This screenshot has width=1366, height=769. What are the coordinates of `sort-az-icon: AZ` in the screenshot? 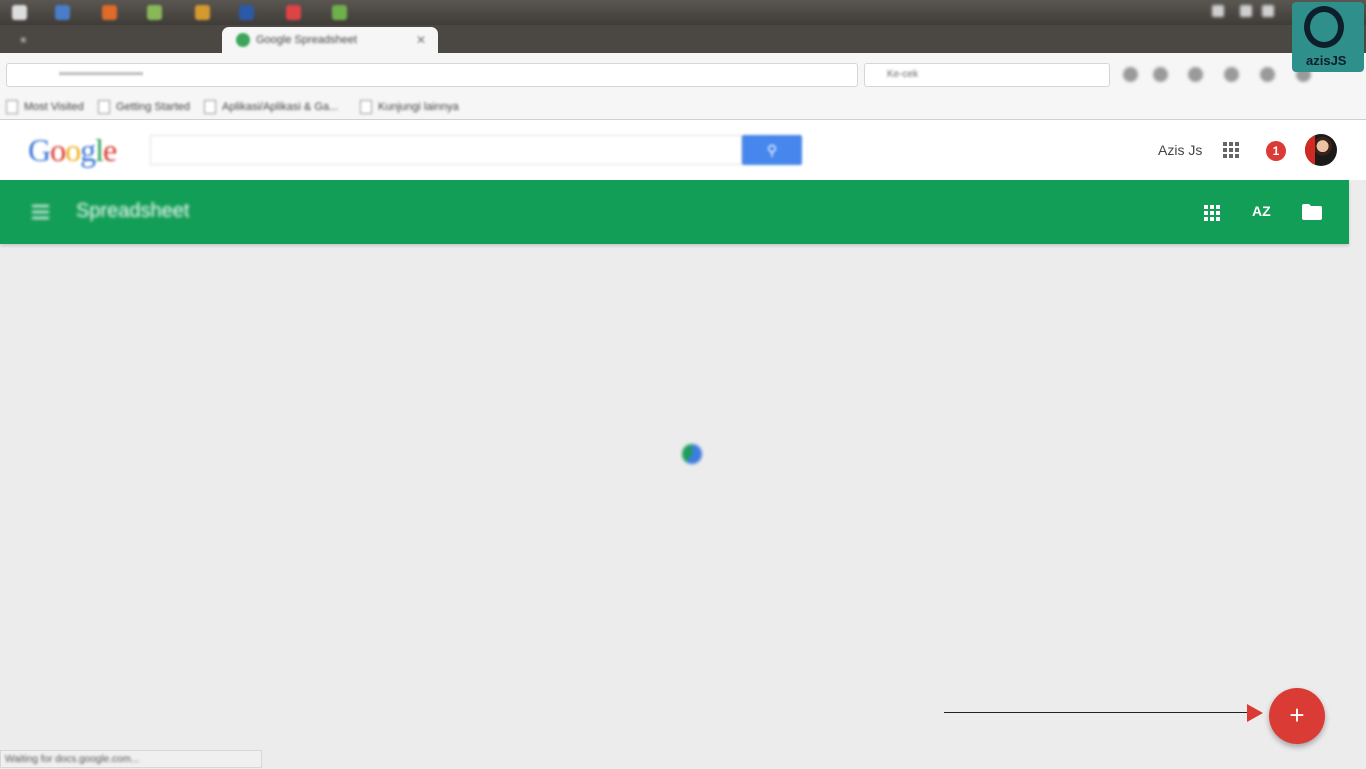 It's located at (1261, 211).